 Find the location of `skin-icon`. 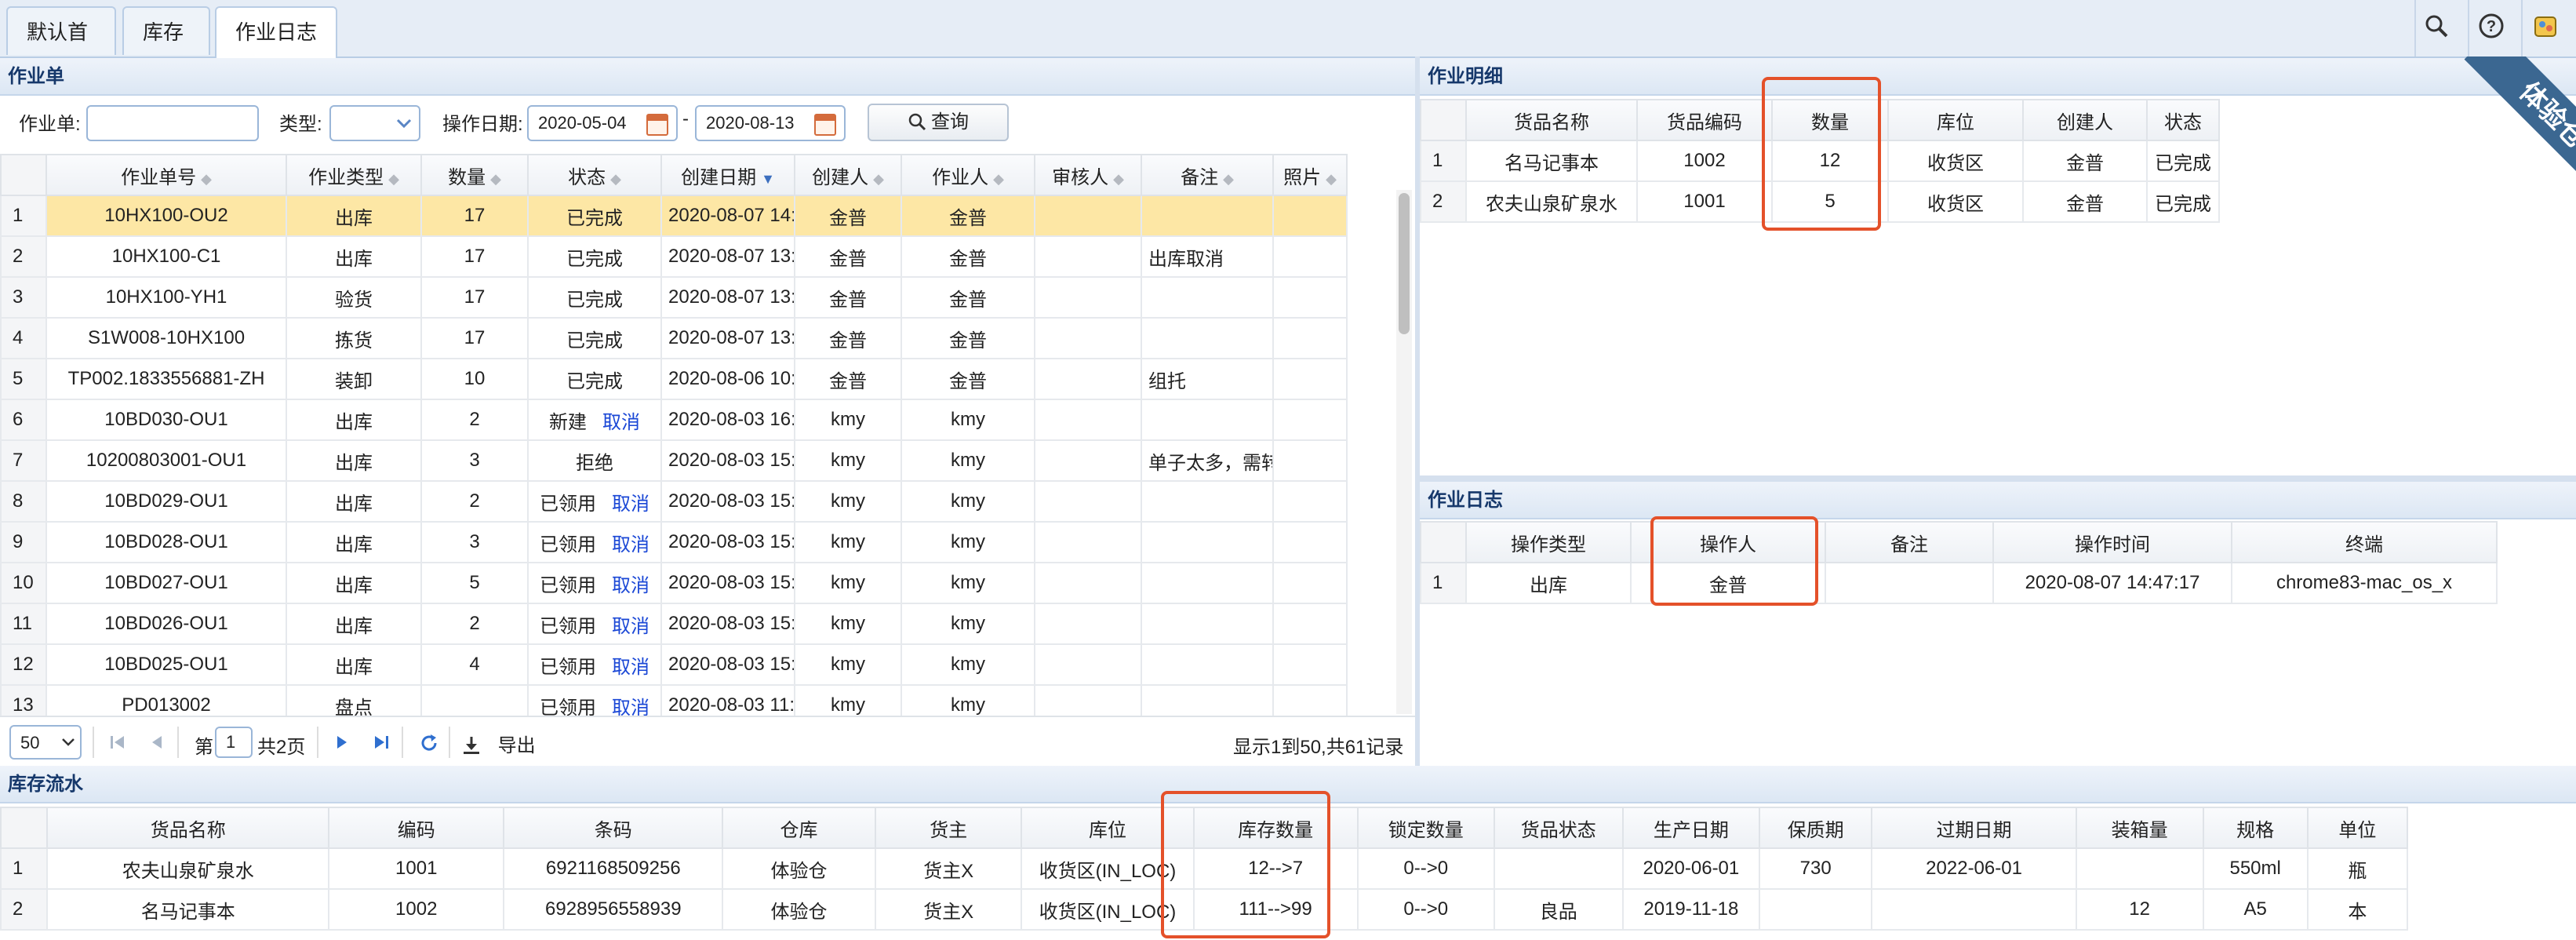

skin-icon is located at coordinates (2546, 28).